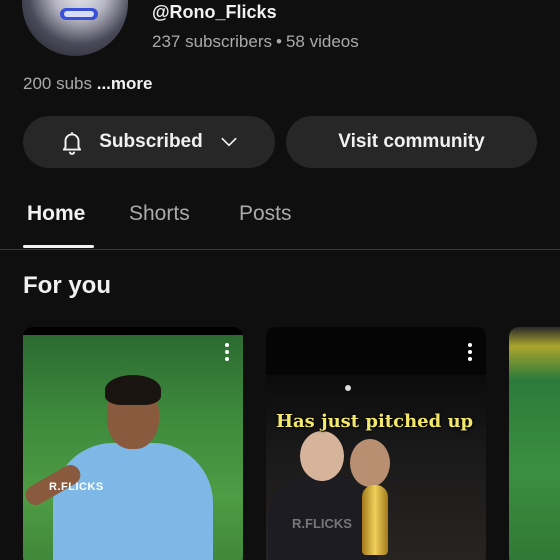 This screenshot has height=560, width=560. I want to click on avatar-logo, so click(79, 14).